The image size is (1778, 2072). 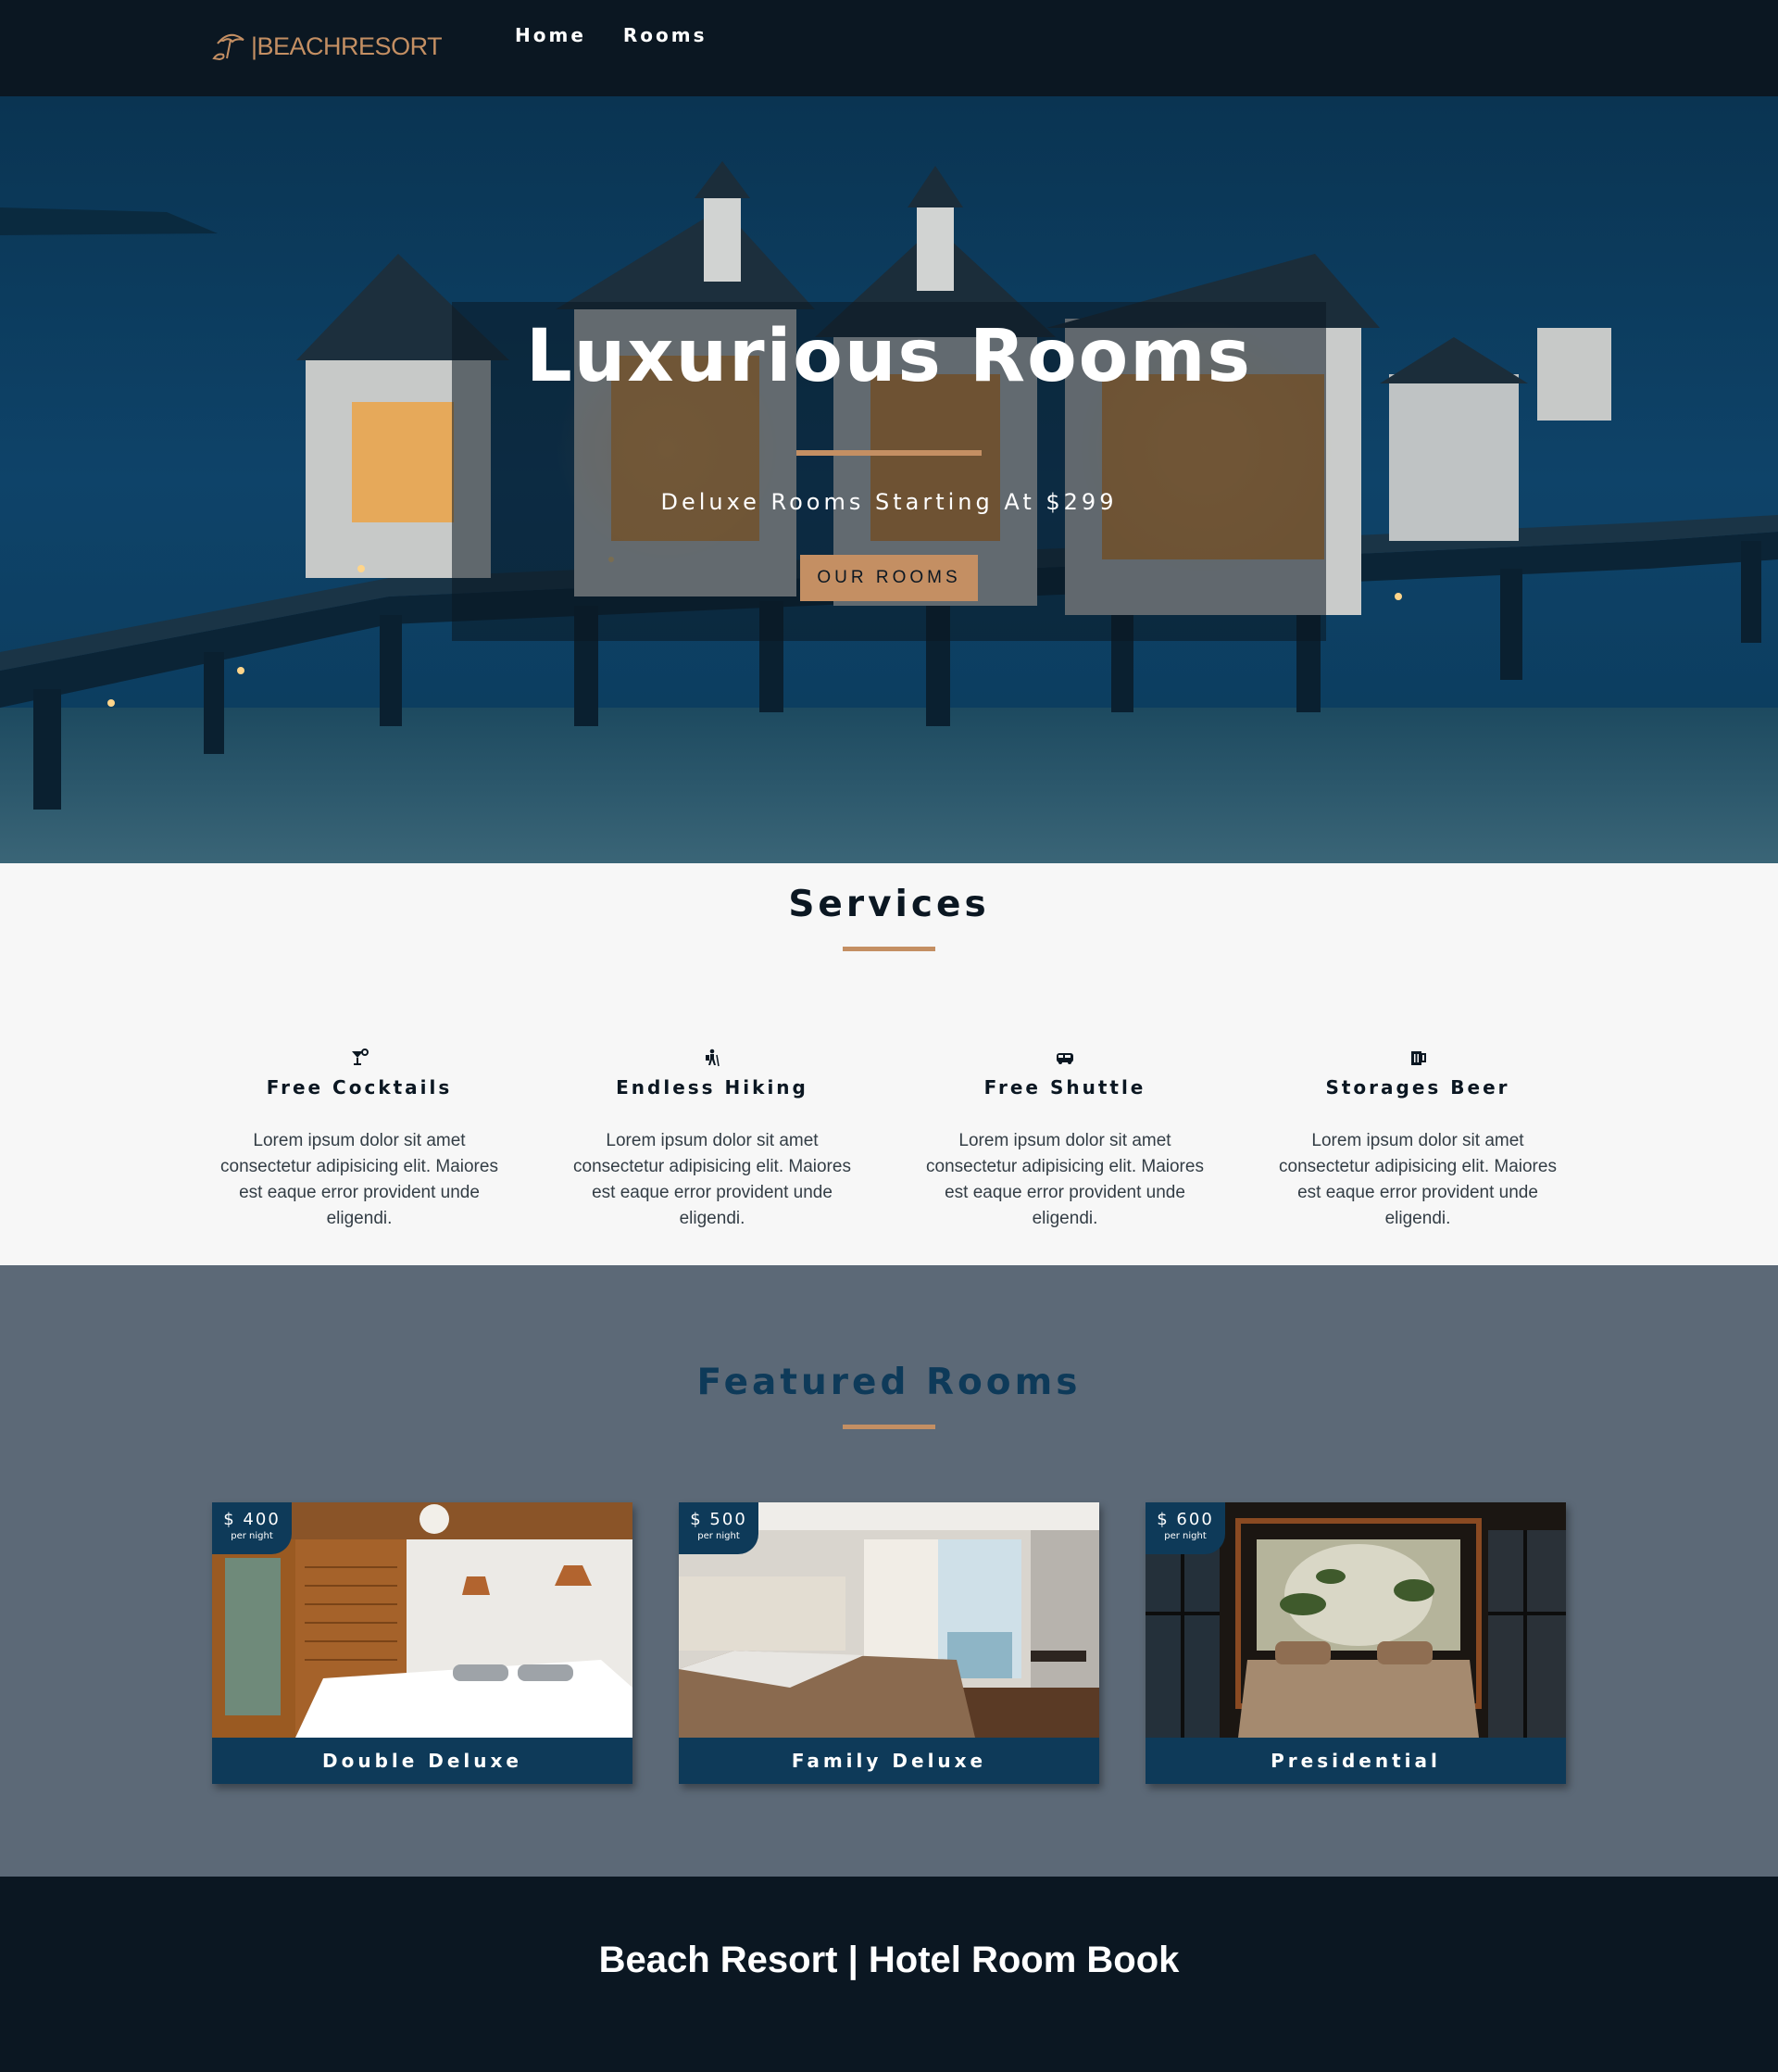 I want to click on price-badge: $ 500 per night, so click(x=718, y=1528).